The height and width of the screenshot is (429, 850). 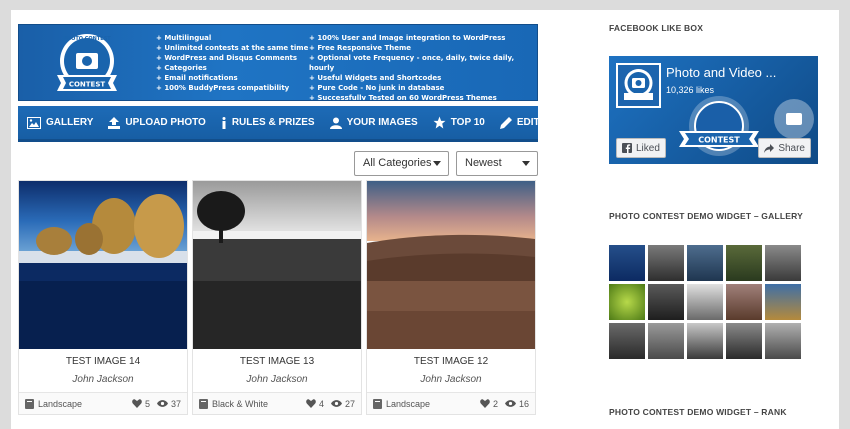 What do you see at coordinates (232, 38) in the screenshot?
I see `feature-item: Multilingual` at bounding box center [232, 38].